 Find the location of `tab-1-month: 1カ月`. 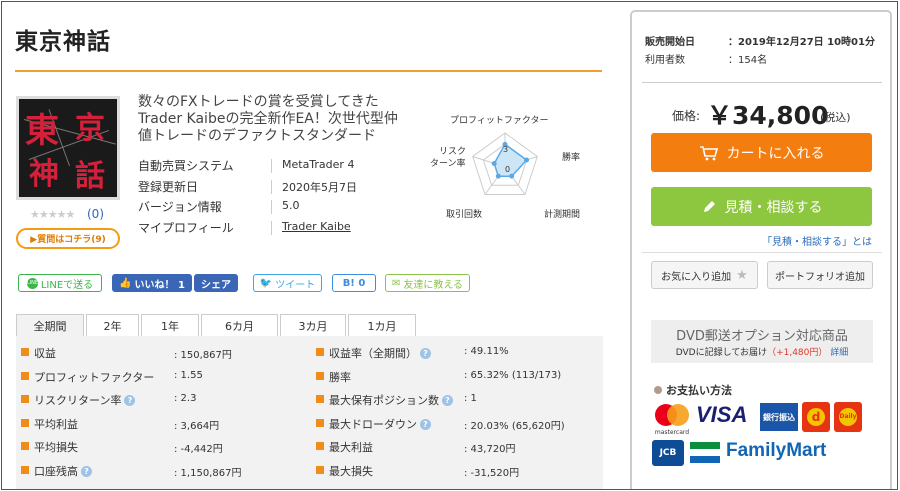

tab-1-month: 1カ月 is located at coordinates (382, 325).